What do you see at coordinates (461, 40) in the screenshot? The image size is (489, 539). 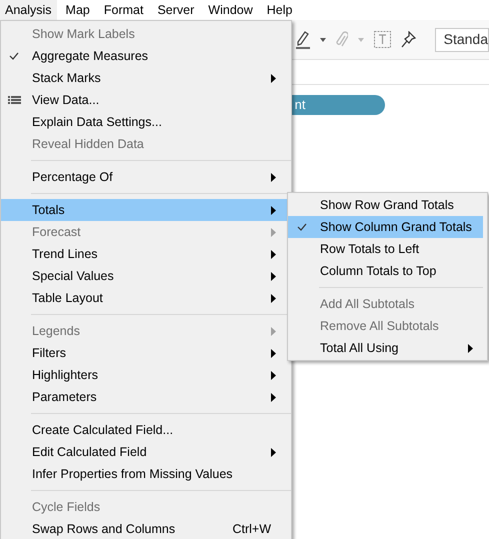 I see `view-size-dropdown: Standa` at bounding box center [461, 40].